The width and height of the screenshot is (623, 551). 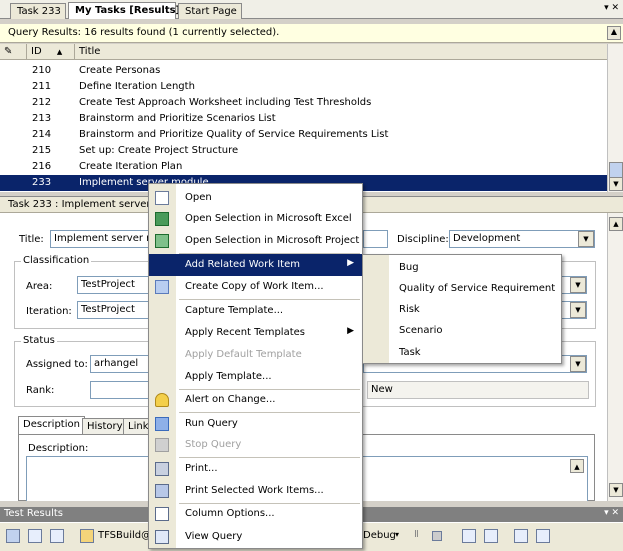 What do you see at coordinates (124, 10) in the screenshot?
I see `tab-my-tasks-results: My Tasks [Results]` at bounding box center [124, 10].